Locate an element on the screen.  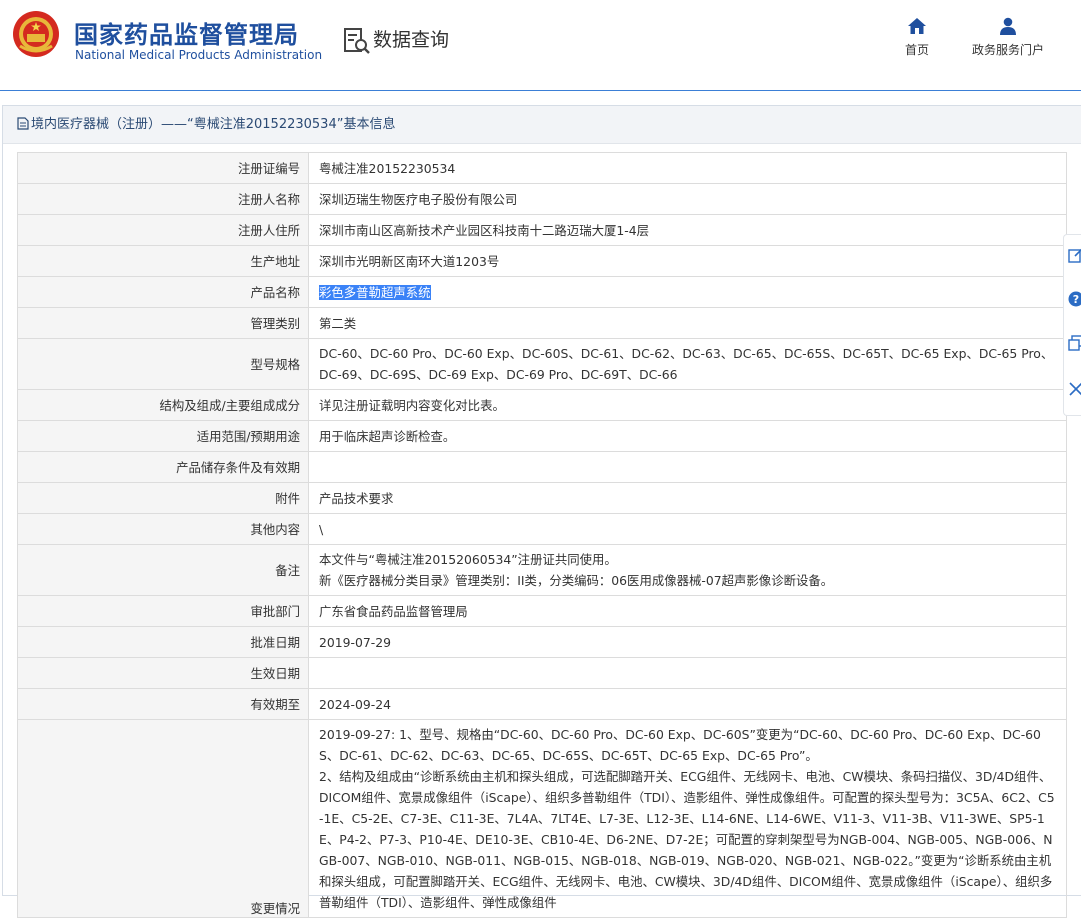
row-key: 生产地址 is located at coordinates (163, 261).